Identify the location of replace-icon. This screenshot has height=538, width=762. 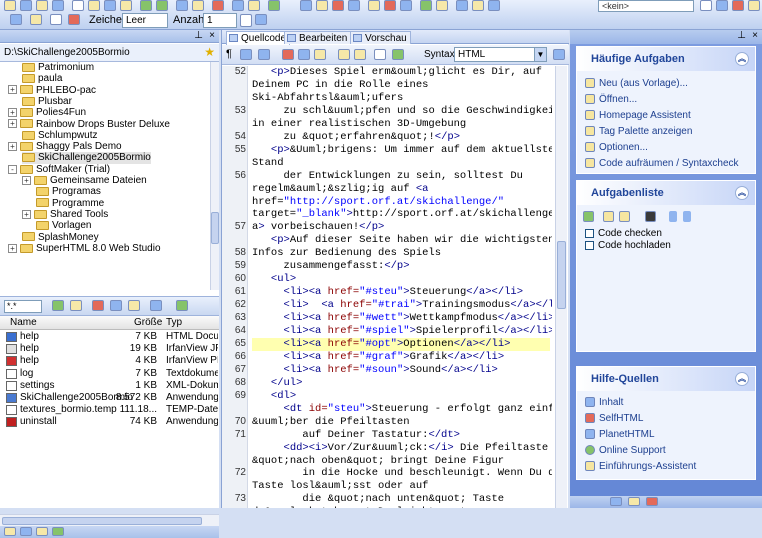
(198, 5).